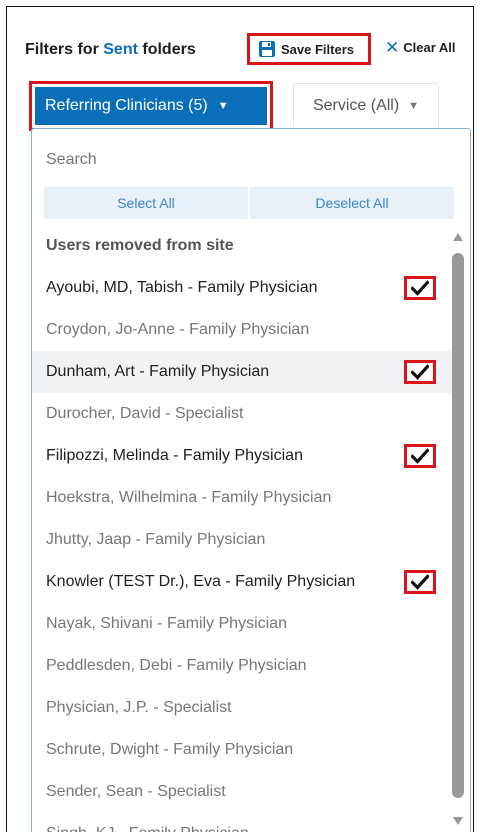 Image resolution: width=480 pixels, height=832 pixels. Describe the element at coordinates (242, 822) in the screenshot. I see `list-item: Singh, KJ - Family Physician` at that location.